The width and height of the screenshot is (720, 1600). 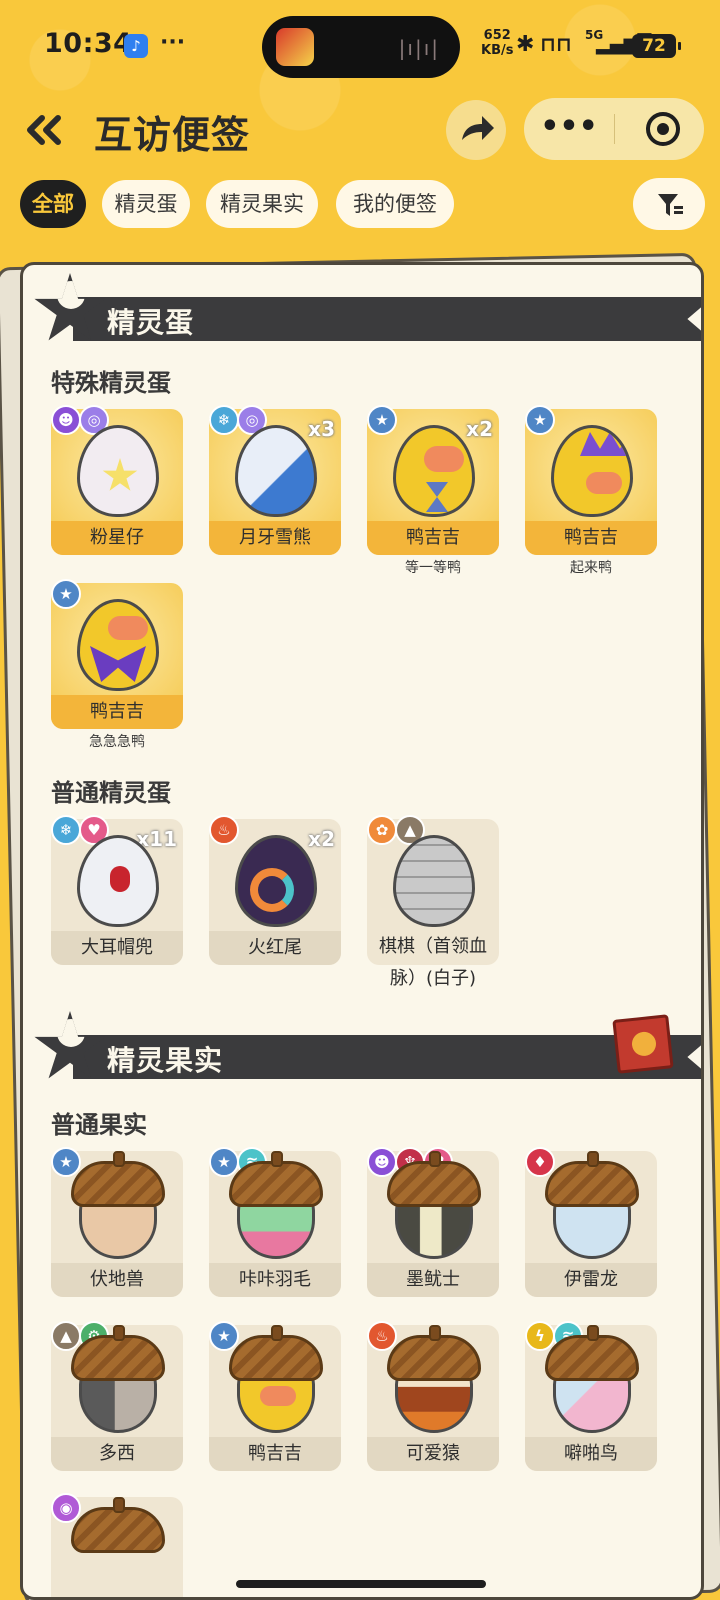 I want to click on fruit-tile-partial: ◉, so click(x=117, y=1545).